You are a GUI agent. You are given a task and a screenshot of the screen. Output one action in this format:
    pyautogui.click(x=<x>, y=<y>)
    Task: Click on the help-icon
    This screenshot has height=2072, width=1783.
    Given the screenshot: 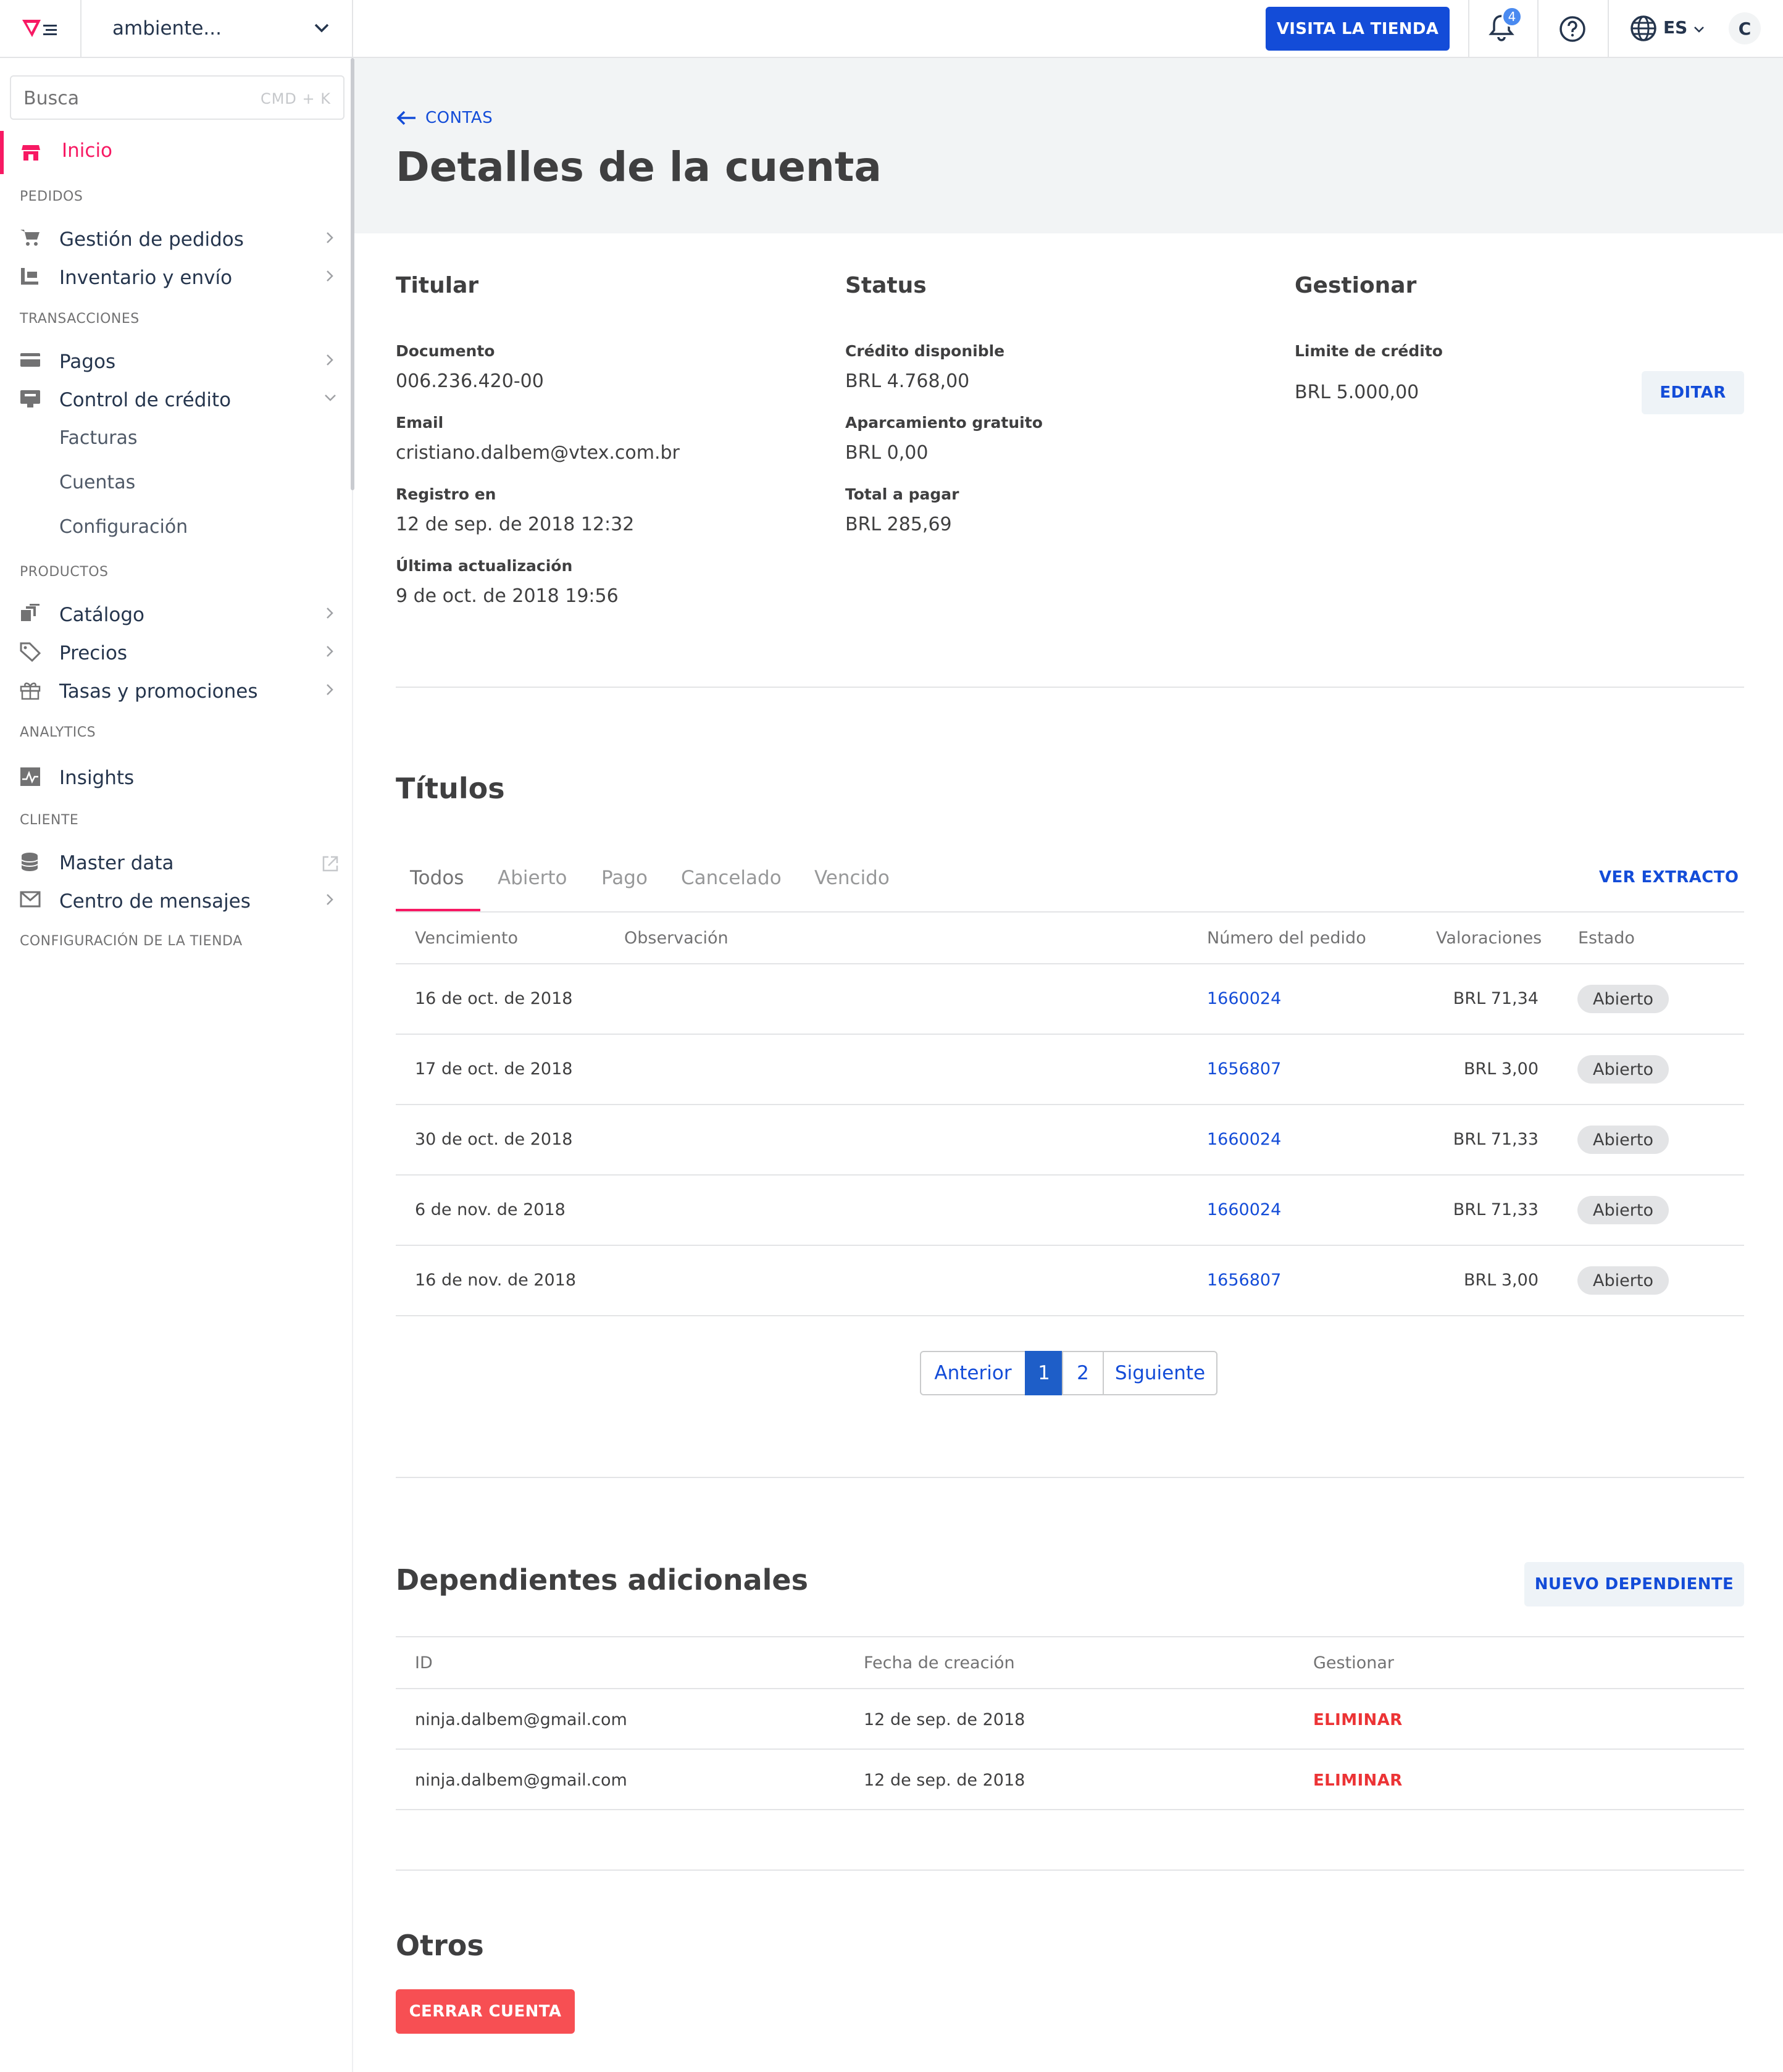 What is the action you would take?
    pyautogui.click(x=1572, y=30)
    